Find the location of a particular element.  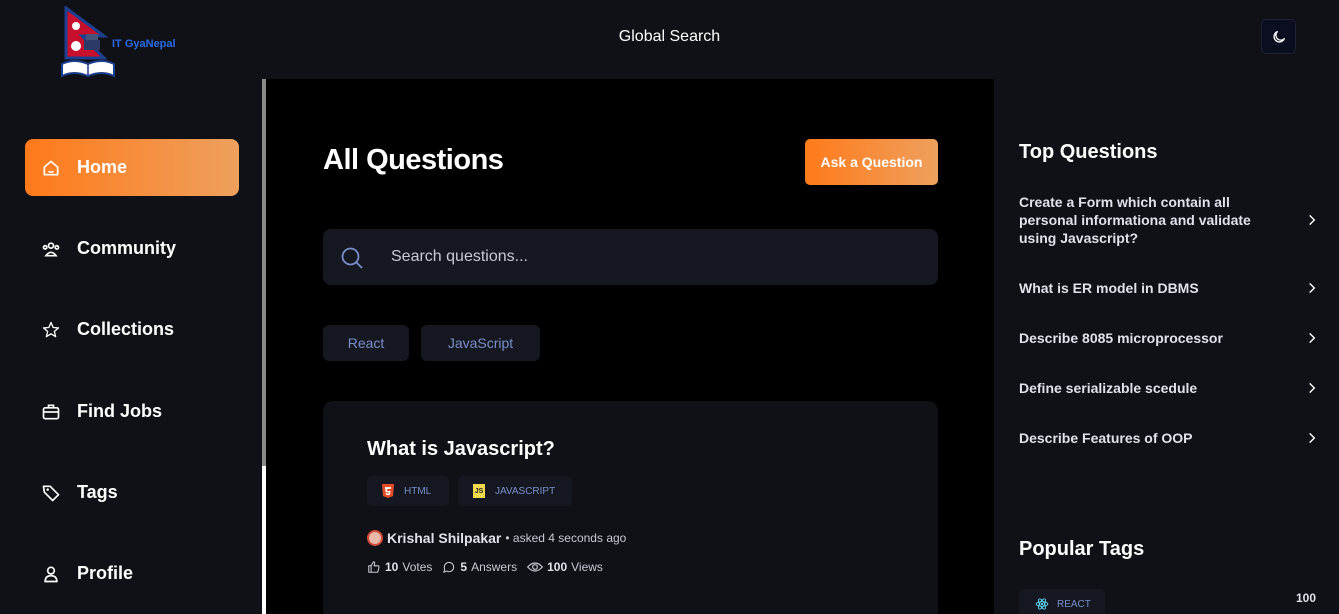

top-question-item: Describe 8085 microprocessor is located at coordinates (1169, 338).